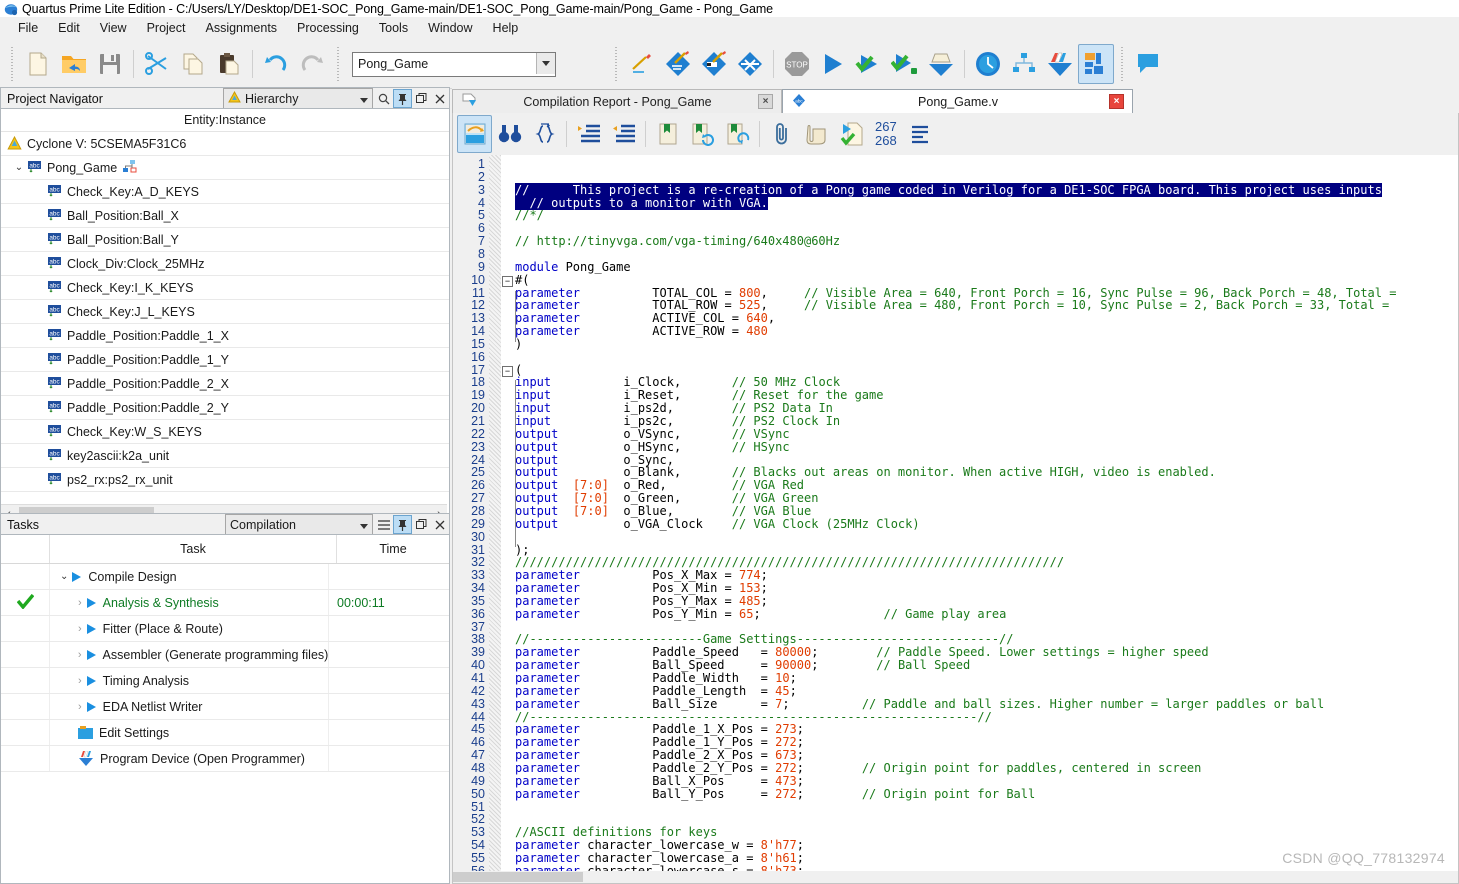 The height and width of the screenshot is (884, 1459). I want to click on search-icon, so click(383, 98).